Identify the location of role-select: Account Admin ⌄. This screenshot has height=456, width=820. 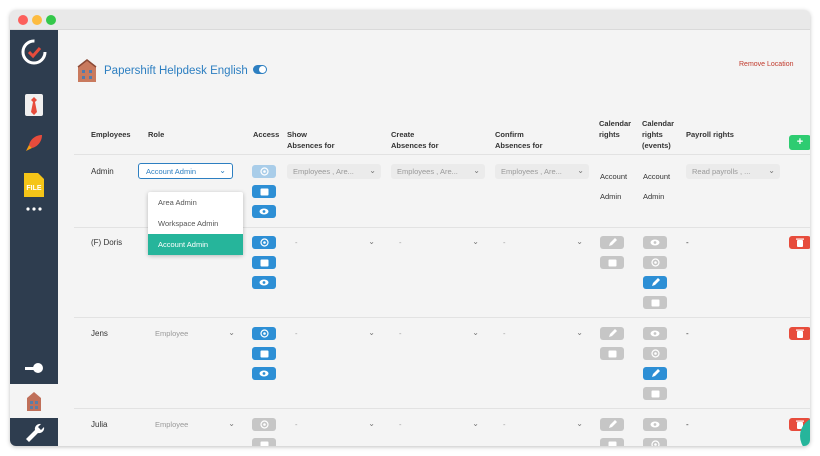
(185, 171).